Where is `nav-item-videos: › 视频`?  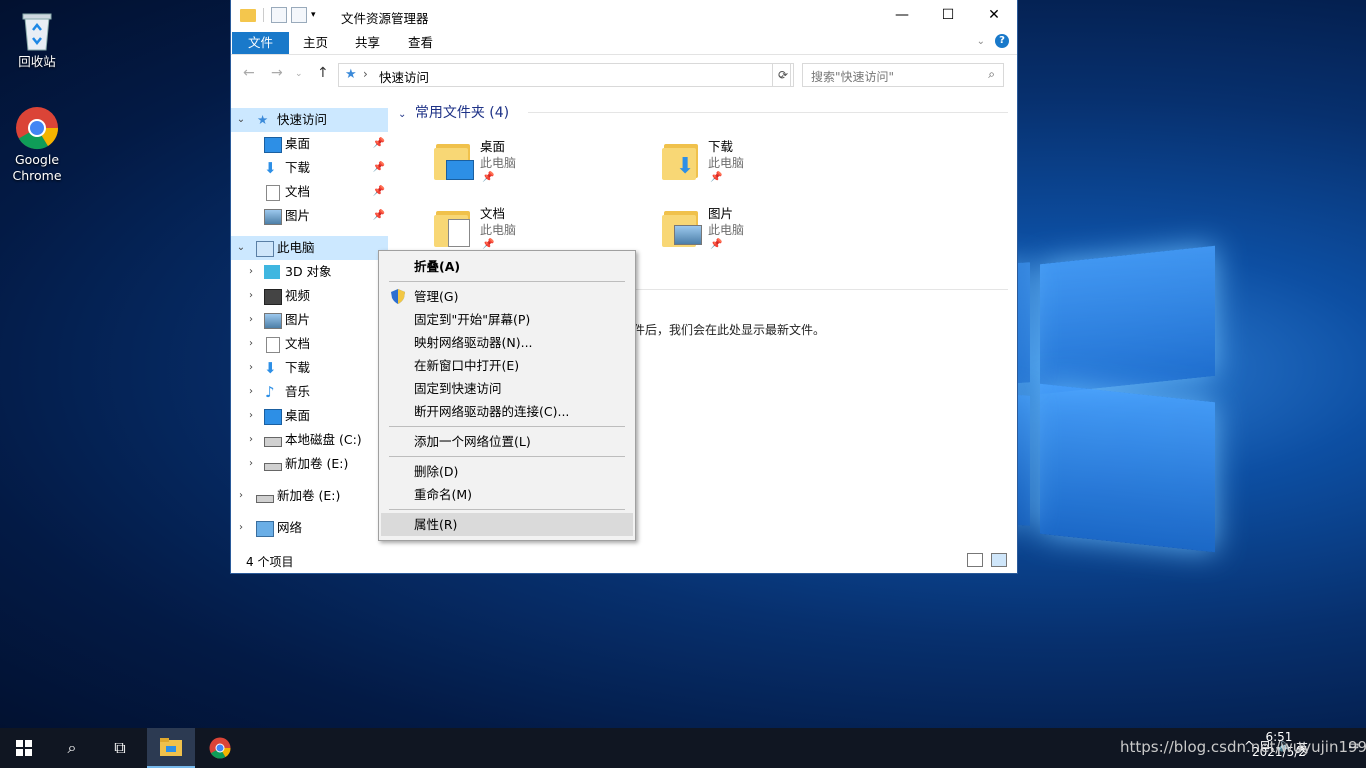
nav-item-videos: › 视频 is located at coordinates (309, 296).